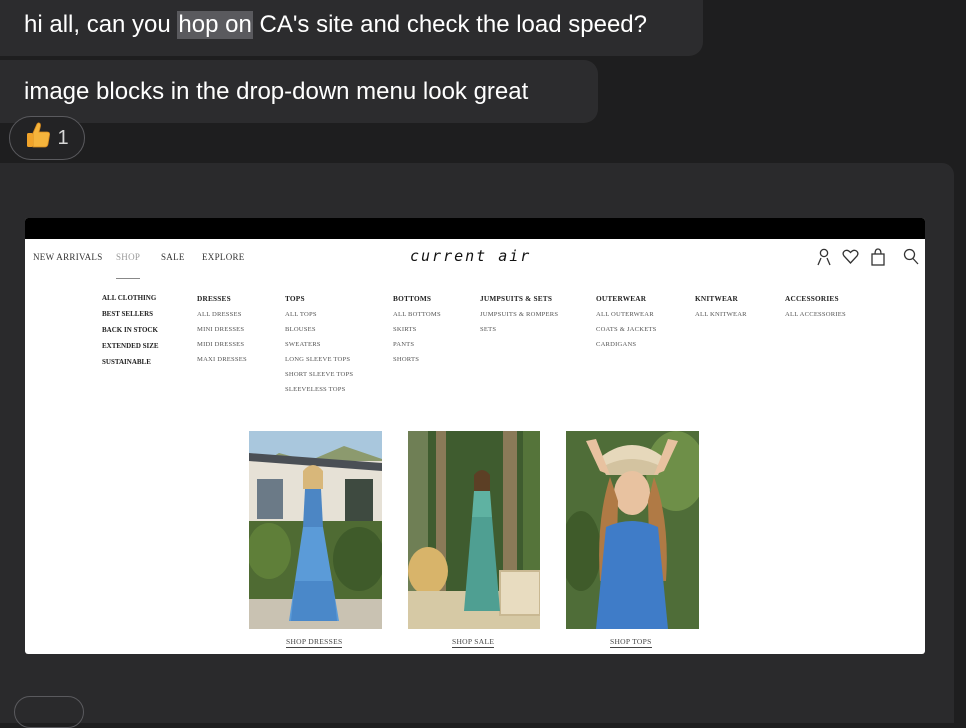  Describe the element at coordinates (716, 298) in the screenshot. I see `menu-column-header: KNITWEAR` at that location.